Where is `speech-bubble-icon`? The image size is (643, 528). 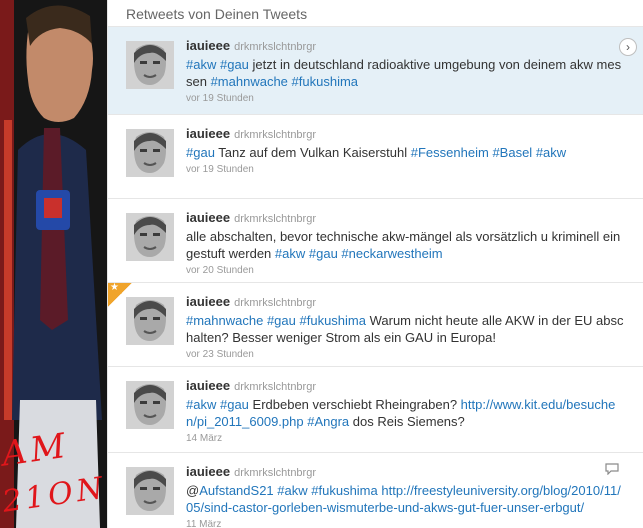 speech-bubble-icon is located at coordinates (612, 470).